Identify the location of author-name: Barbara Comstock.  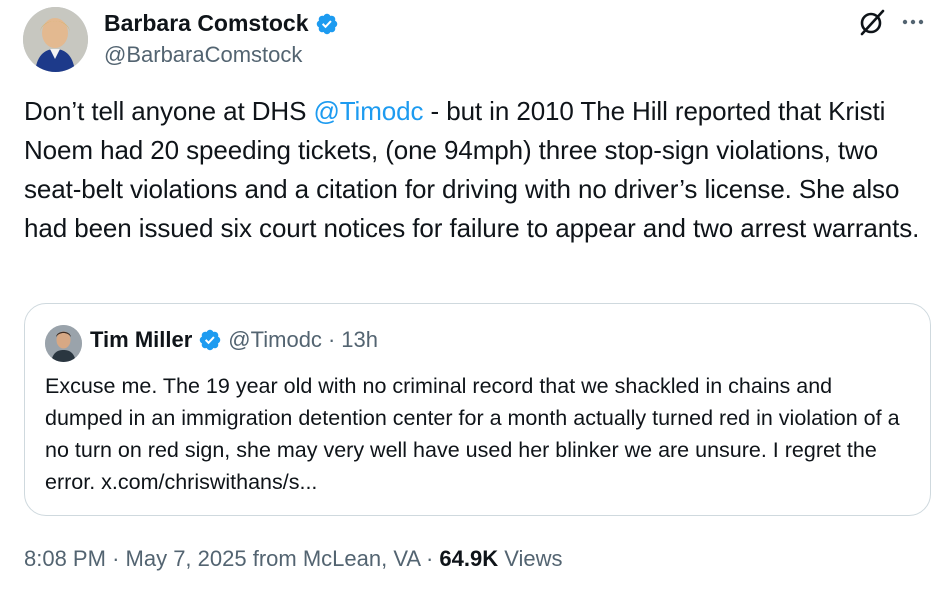
(206, 23).